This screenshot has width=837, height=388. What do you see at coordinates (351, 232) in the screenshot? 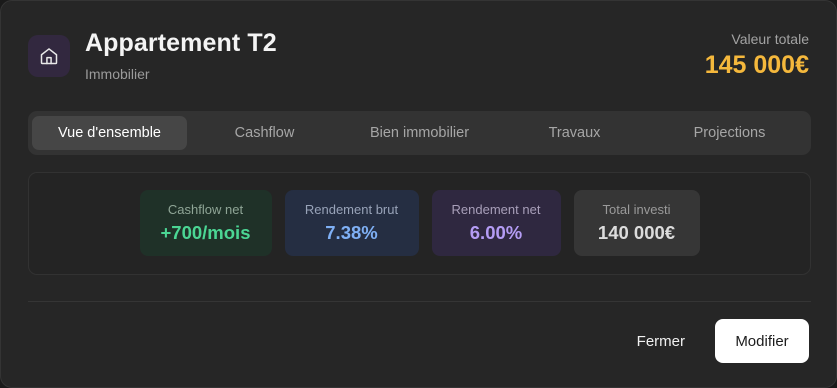
I see `stat-value: 7.38%` at bounding box center [351, 232].